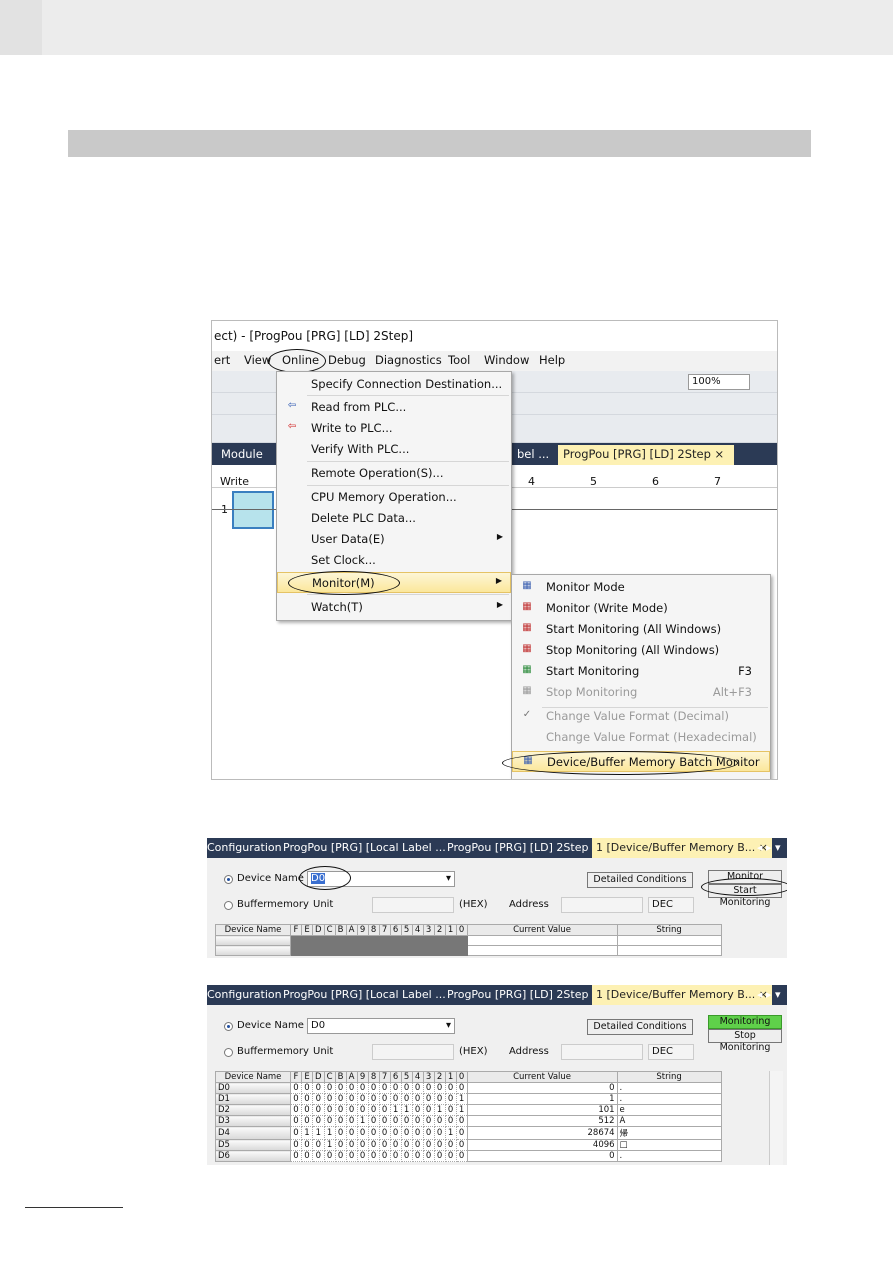  What do you see at coordinates (671, 905) in the screenshot?
I see `dec-select: DEC` at bounding box center [671, 905].